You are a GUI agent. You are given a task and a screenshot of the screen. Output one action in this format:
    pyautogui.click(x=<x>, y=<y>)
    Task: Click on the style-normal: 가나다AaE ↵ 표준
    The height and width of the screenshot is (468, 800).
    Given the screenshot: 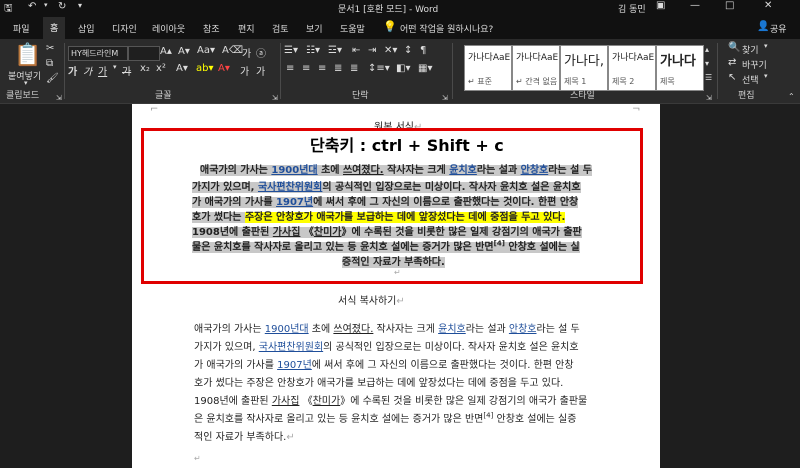 What is the action you would take?
    pyautogui.click(x=488, y=68)
    